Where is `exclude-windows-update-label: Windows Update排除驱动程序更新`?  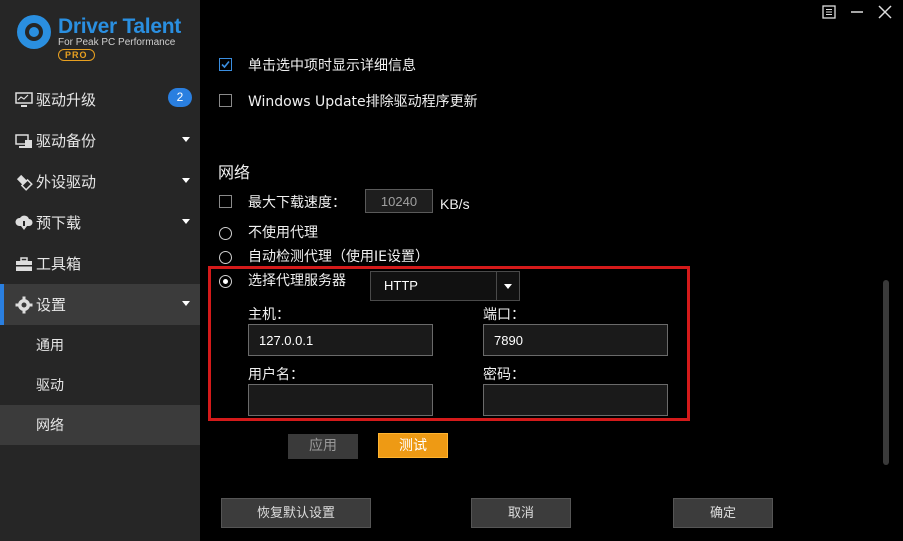 exclude-windows-update-label: Windows Update排除驱动程序更新 is located at coordinates (363, 102).